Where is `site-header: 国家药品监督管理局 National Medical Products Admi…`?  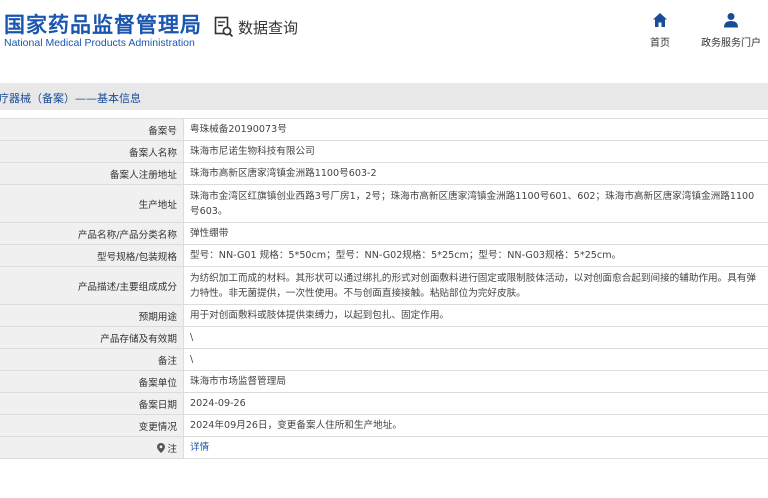 site-header: 国家药品监督管理局 National Medical Products Admi… is located at coordinates (384, 36).